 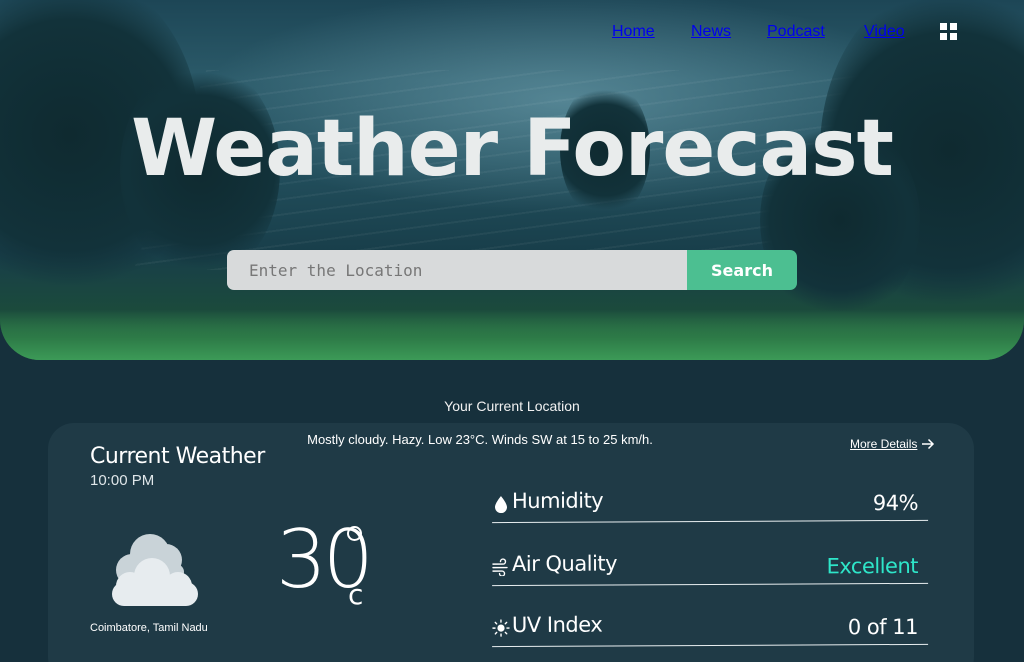 I want to click on metric-humidity: Humidity 94%, so click(x=710, y=504).